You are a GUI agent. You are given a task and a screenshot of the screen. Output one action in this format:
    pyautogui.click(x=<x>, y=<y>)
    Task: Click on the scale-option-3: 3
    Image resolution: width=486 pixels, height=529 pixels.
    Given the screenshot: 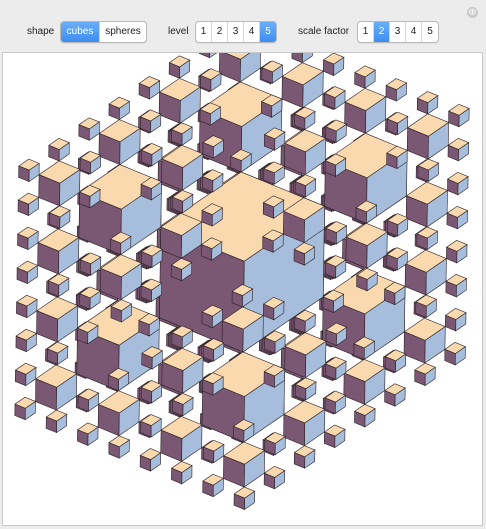 What is the action you would take?
    pyautogui.click(x=398, y=32)
    